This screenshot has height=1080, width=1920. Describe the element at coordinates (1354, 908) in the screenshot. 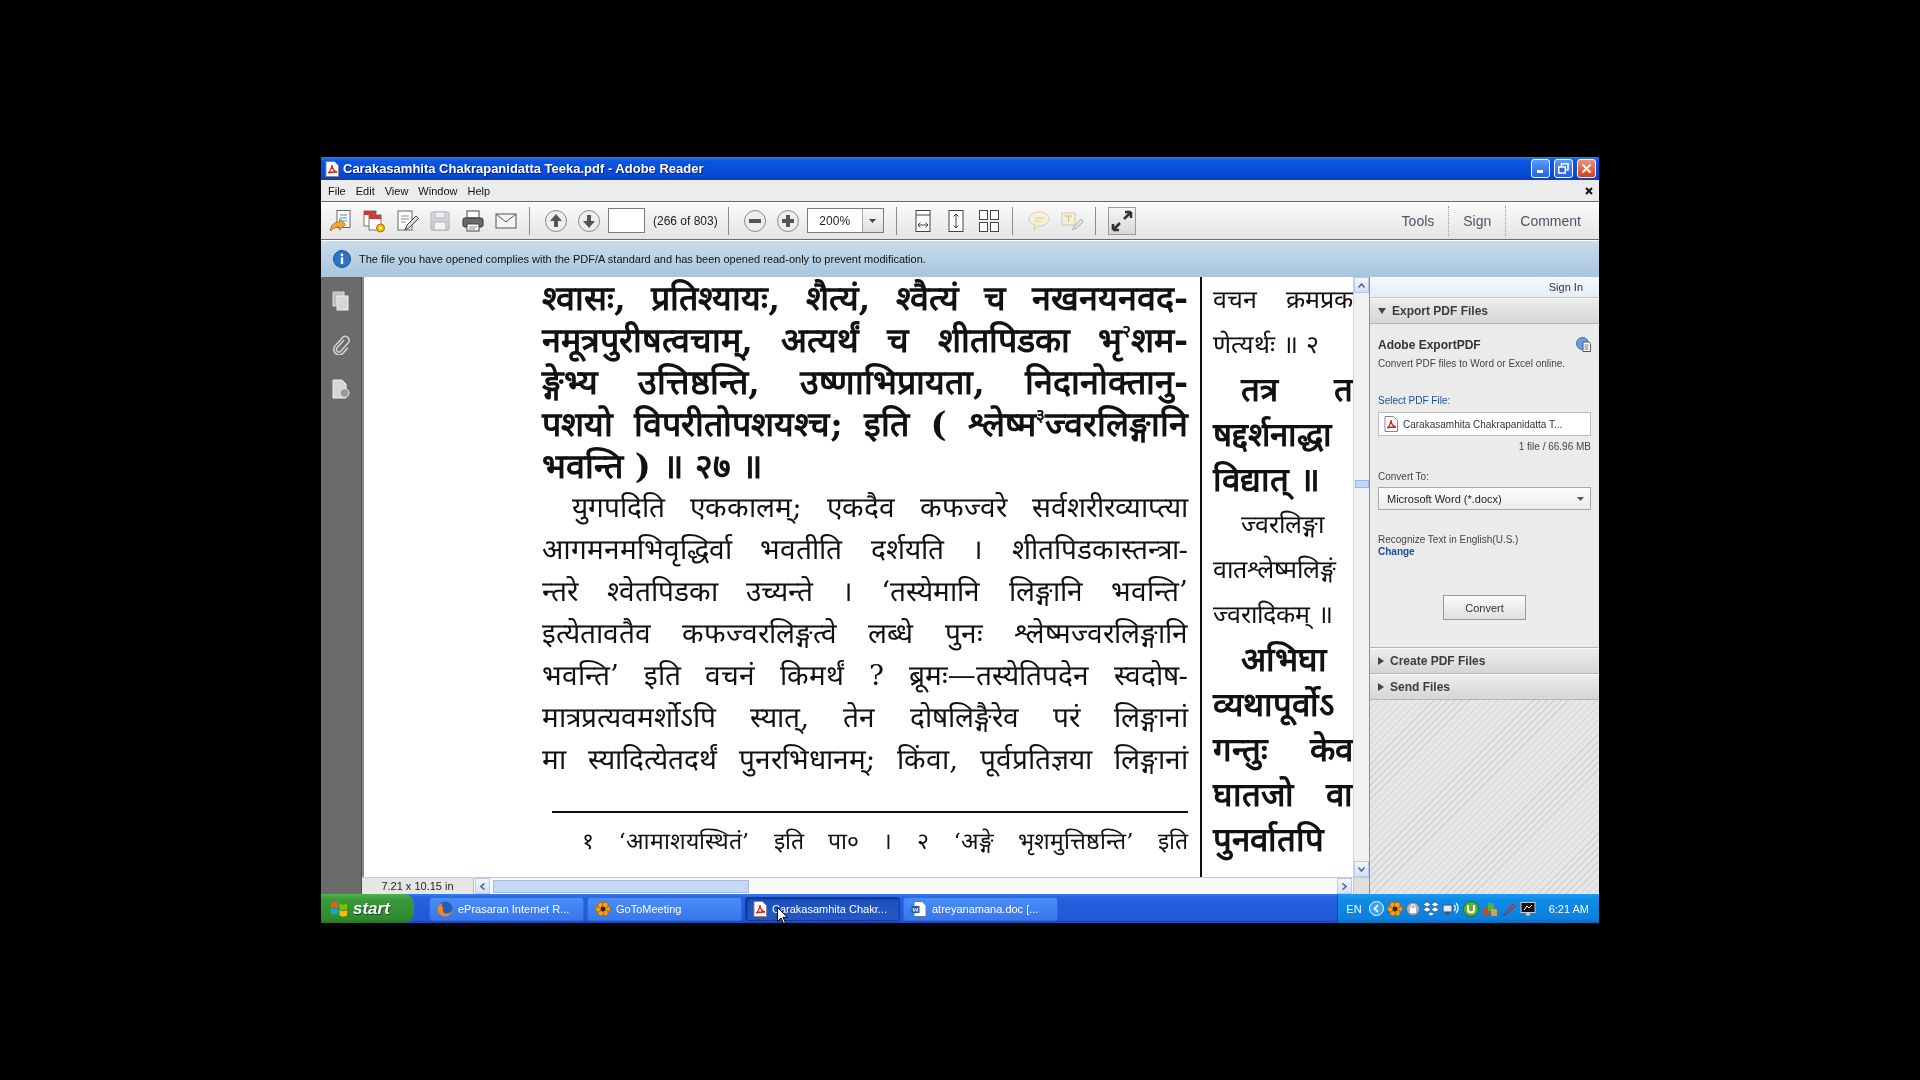

I see `language-indicator: EN` at that location.